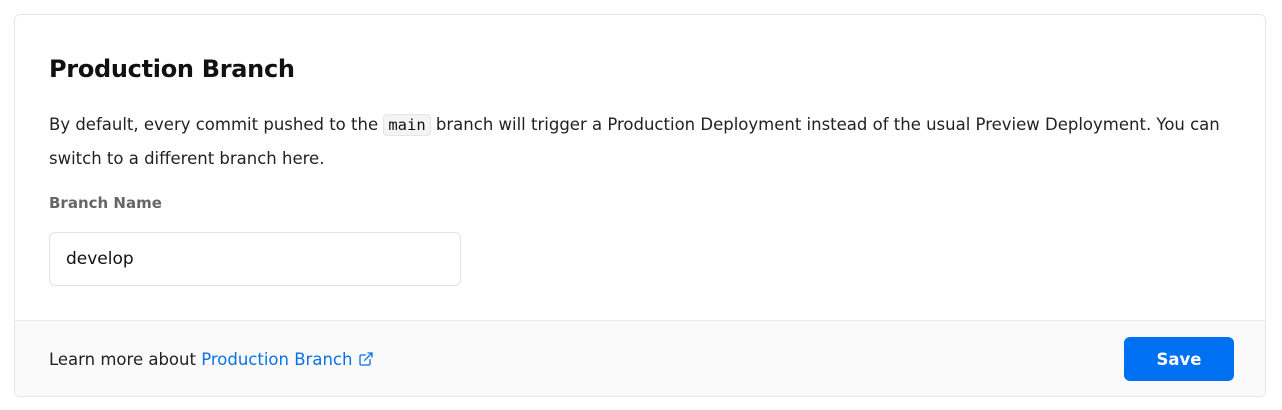 The image size is (1282, 410). Describe the element at coordinates (255, 259) in the screenshot. I see `branch-name-input` at that location.